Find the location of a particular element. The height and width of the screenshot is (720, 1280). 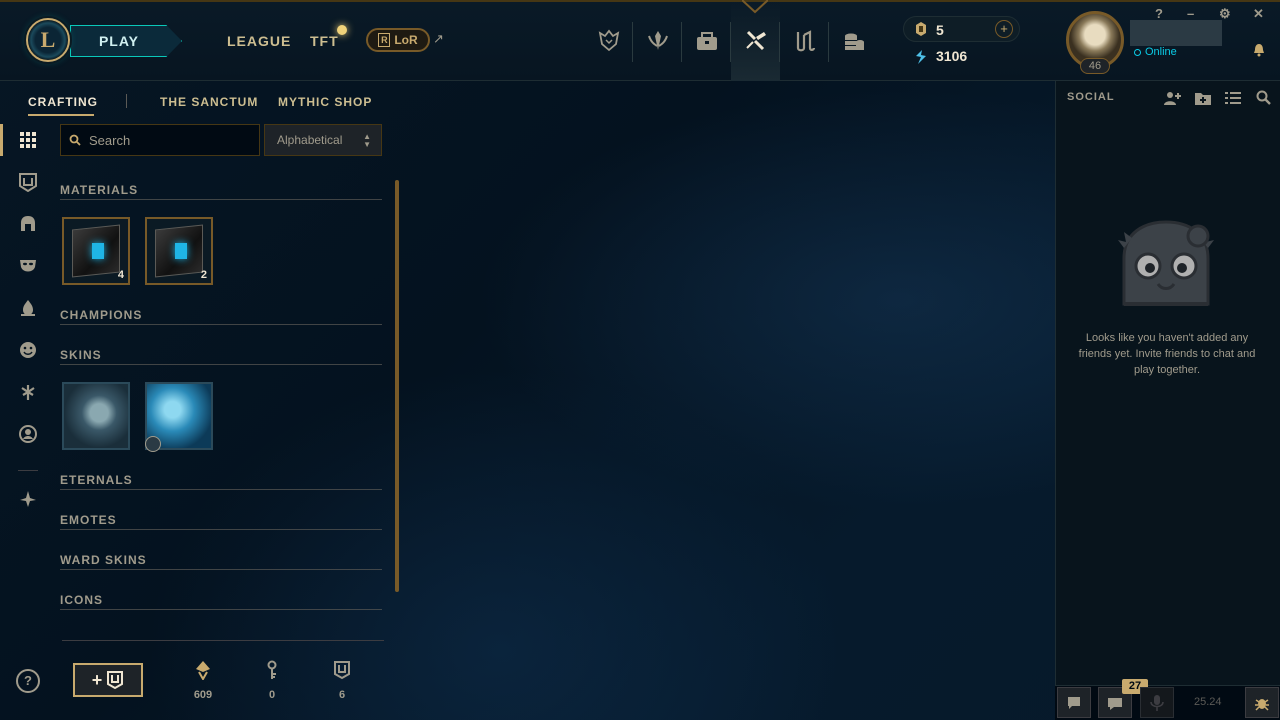

section-champions-label: CHAMPIONS is located at coordinates (101, 315).